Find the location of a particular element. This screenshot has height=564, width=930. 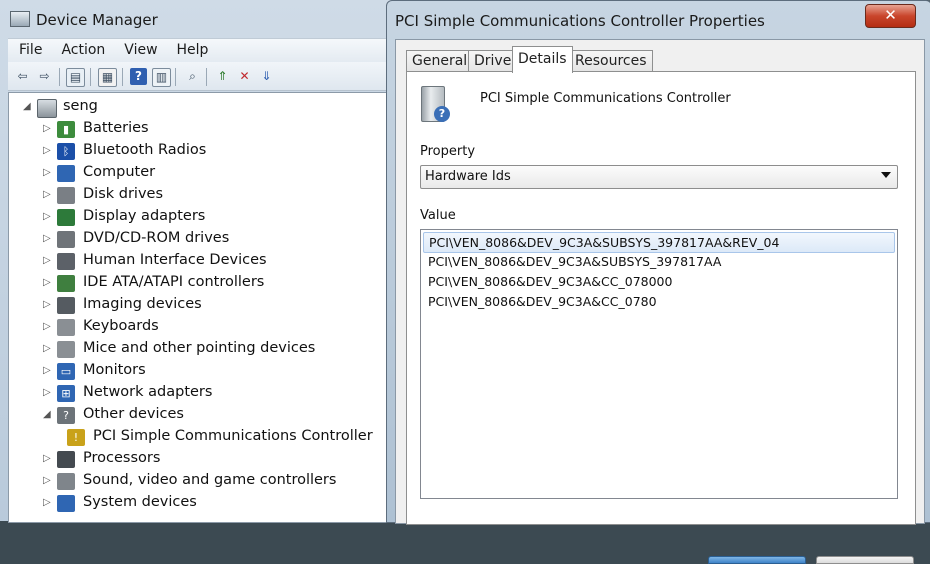

tree-item: ▷ Human Interface Devices is located at coordinates (208, 262).